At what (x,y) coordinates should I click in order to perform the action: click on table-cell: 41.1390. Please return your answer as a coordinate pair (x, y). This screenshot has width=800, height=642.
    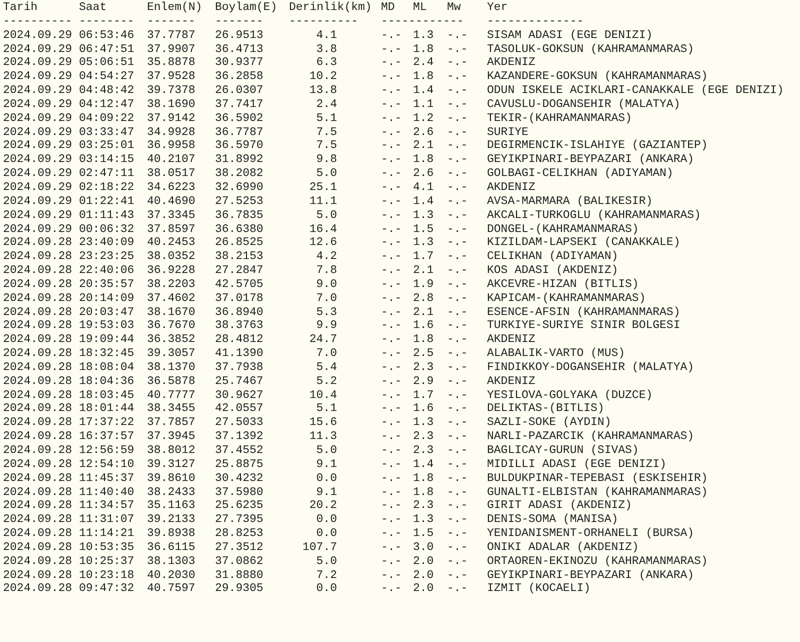
    Looking at the image, I should click on (239, 354).